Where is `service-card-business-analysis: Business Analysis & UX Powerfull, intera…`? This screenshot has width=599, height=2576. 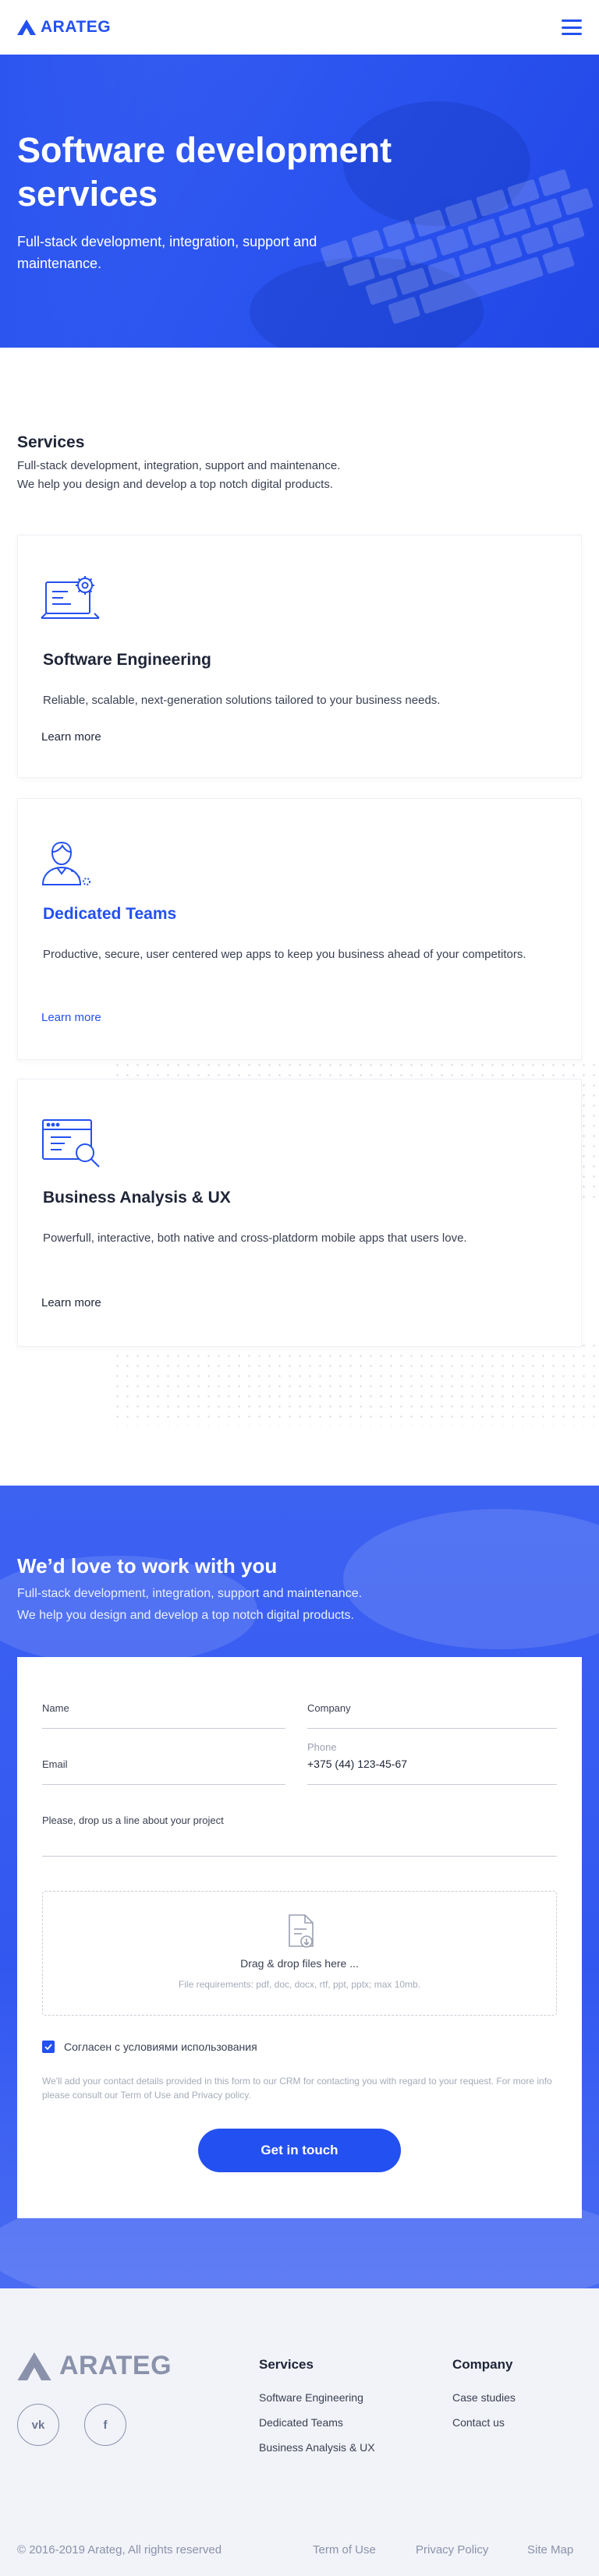
service-card-business-analysis: Business Analysis & UX Powerfull, intera… is located at coordinates (299, 1213).